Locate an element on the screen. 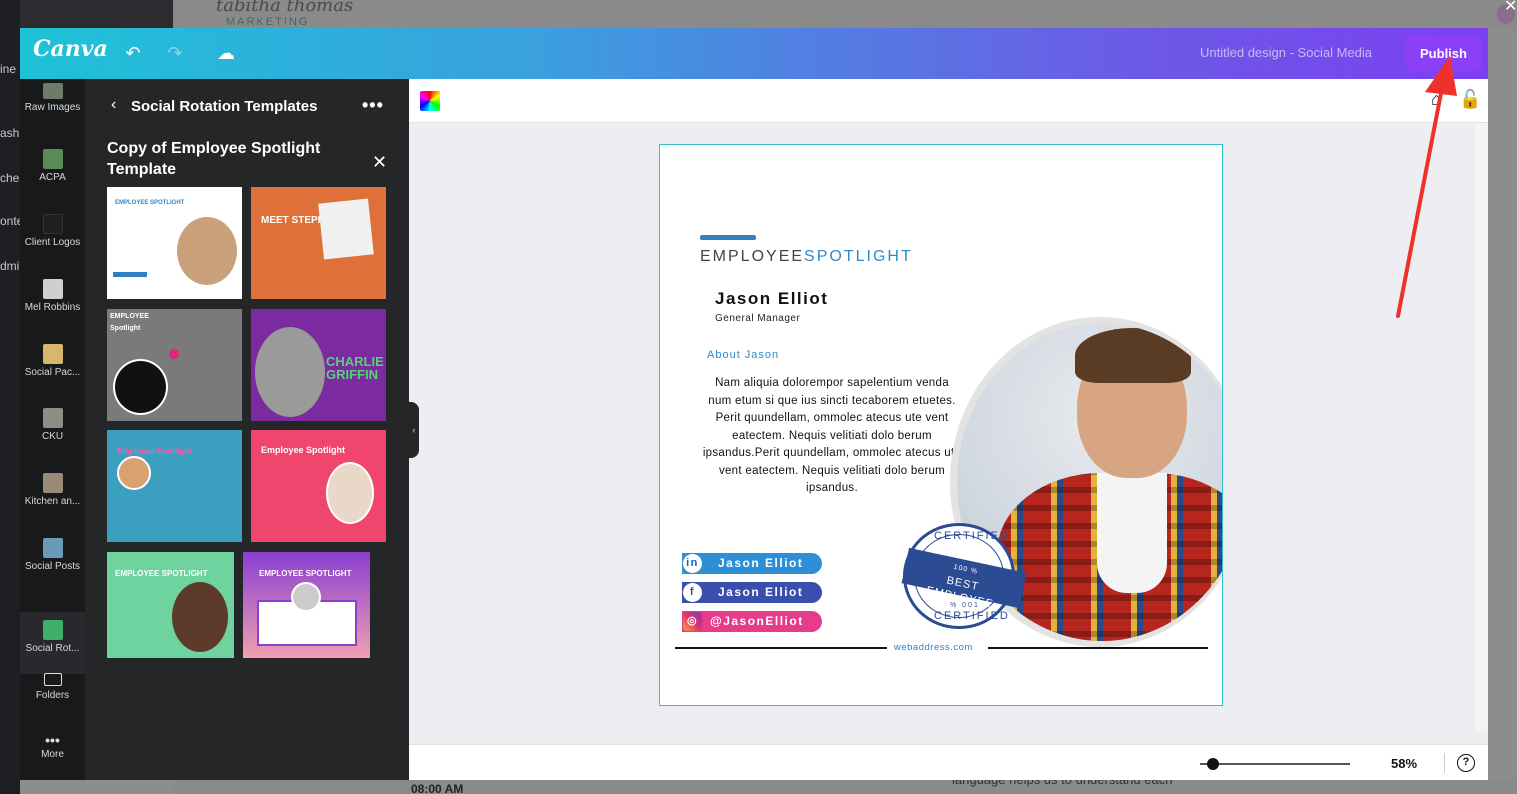 The image size is (1517, 794). color-picker-icon is located at coordinates (430, 101).